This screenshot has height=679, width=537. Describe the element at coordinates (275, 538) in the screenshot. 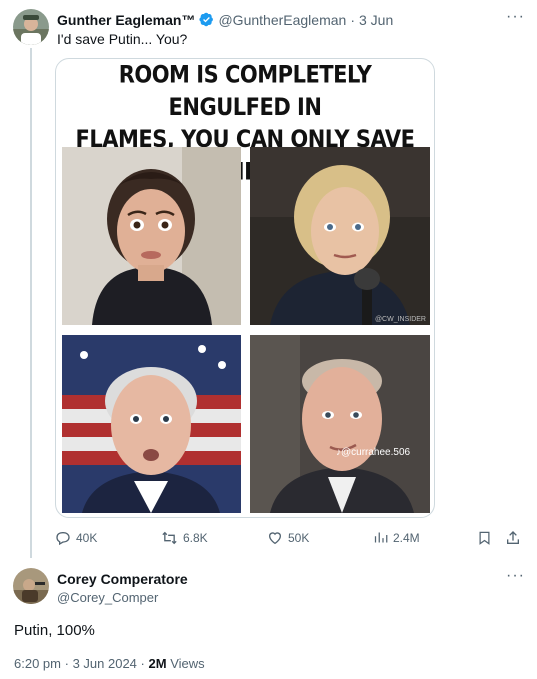

I see `heart-icon` at that location.